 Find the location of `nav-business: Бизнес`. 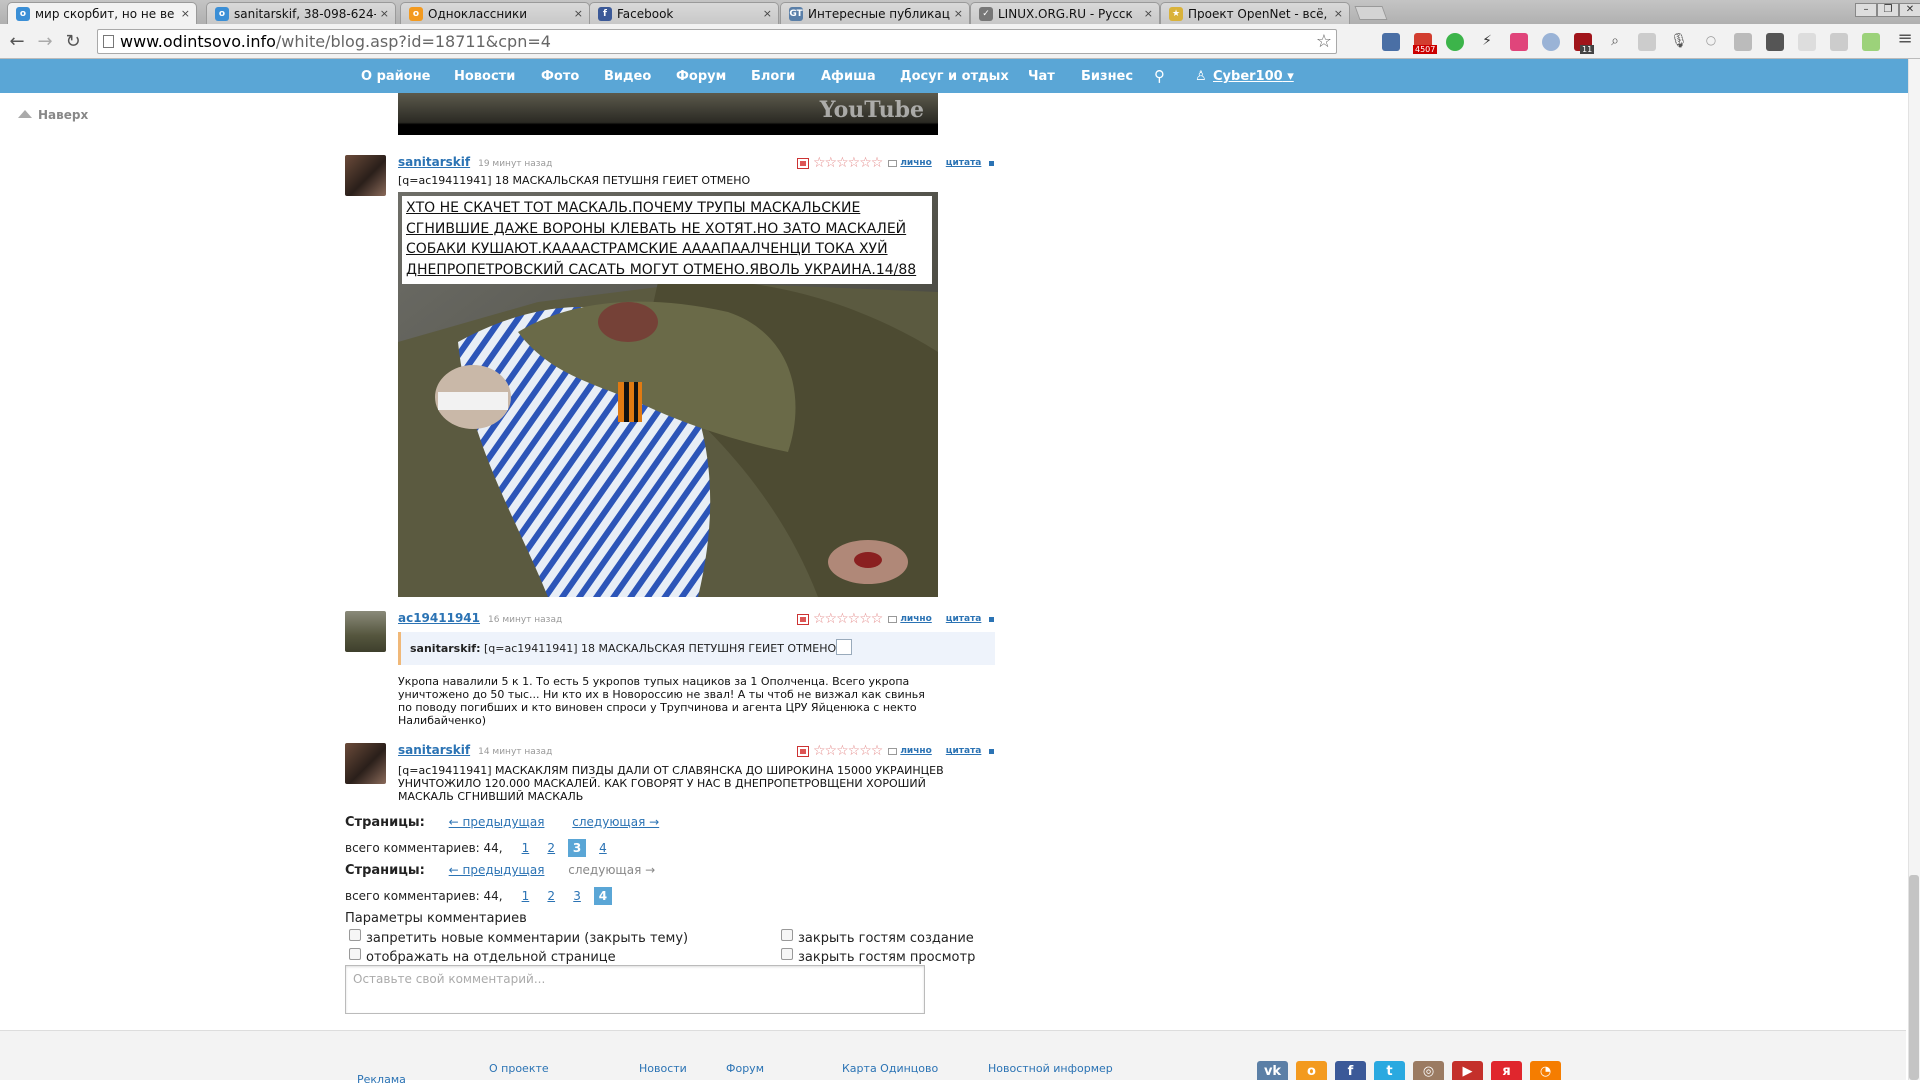

nav-business: Бизнес is located at coordinates (1107, 76).